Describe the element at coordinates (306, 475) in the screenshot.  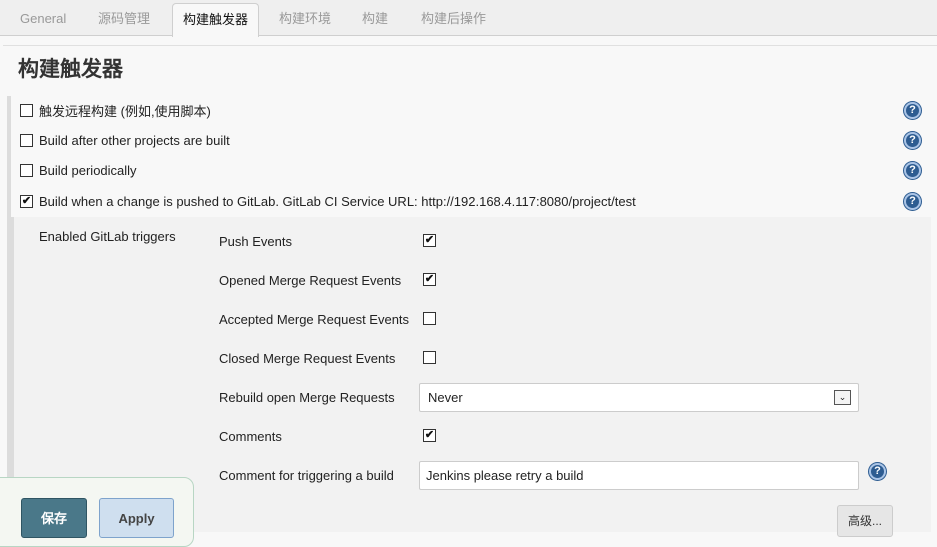
I see `comment-trigger-label: Comment for triggering a build` at that location.